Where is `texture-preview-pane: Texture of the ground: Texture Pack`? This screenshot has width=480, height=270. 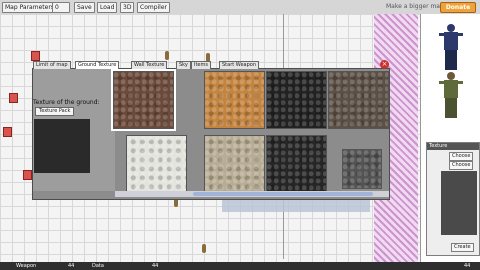 texture-preview-pane: Texture of the ground: Texture Pack is located at coordinates (74, 130).